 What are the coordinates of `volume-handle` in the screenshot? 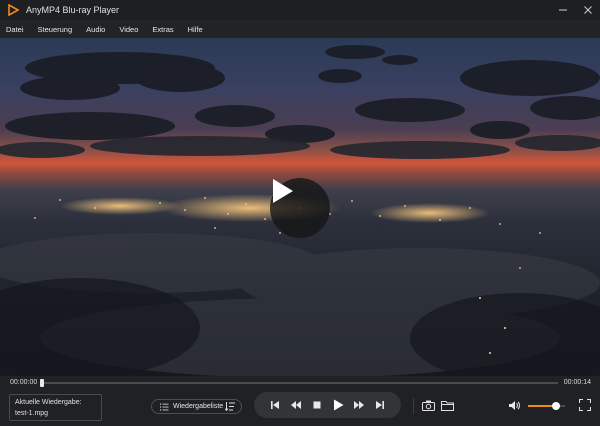 It's located at (555, 406).